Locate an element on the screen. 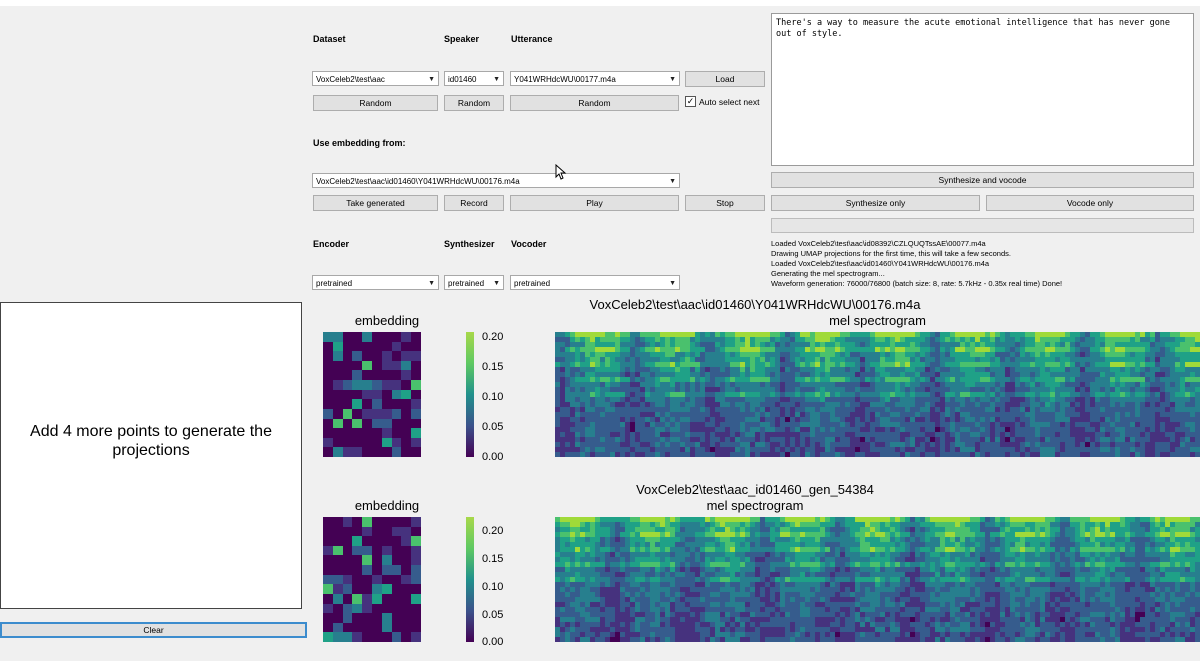 This screenshot has width=1200, height=661. auto-select-checkbox: ✓ is located at coordinates (690, 101).